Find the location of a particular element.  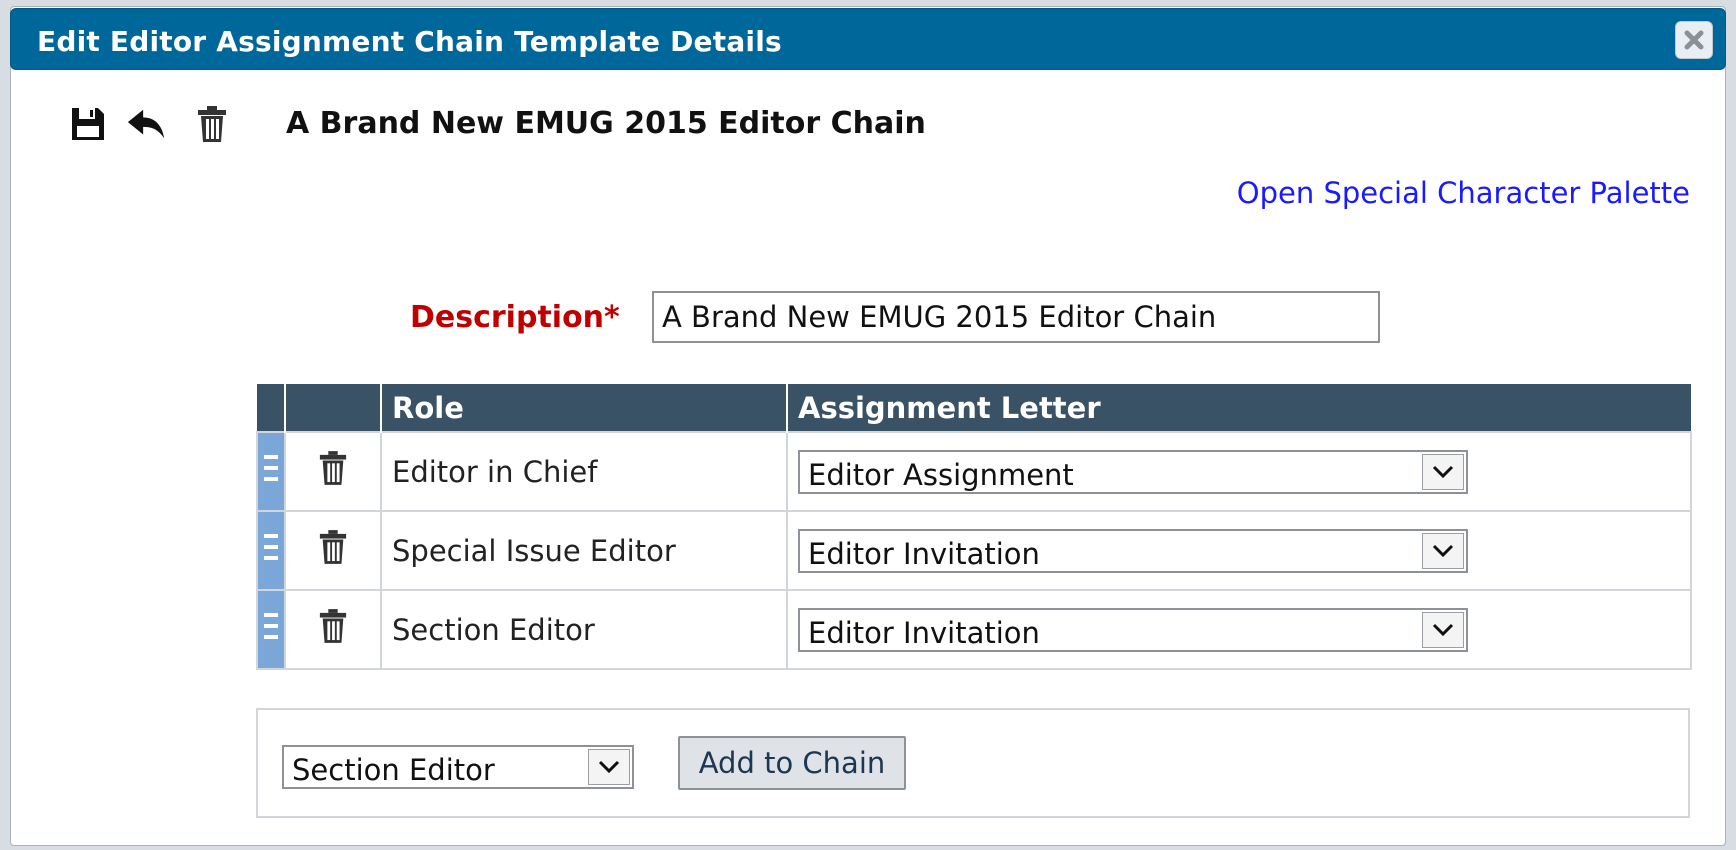

assignment-letter-value: Editor Assignment is located at coordinates (941, 474).